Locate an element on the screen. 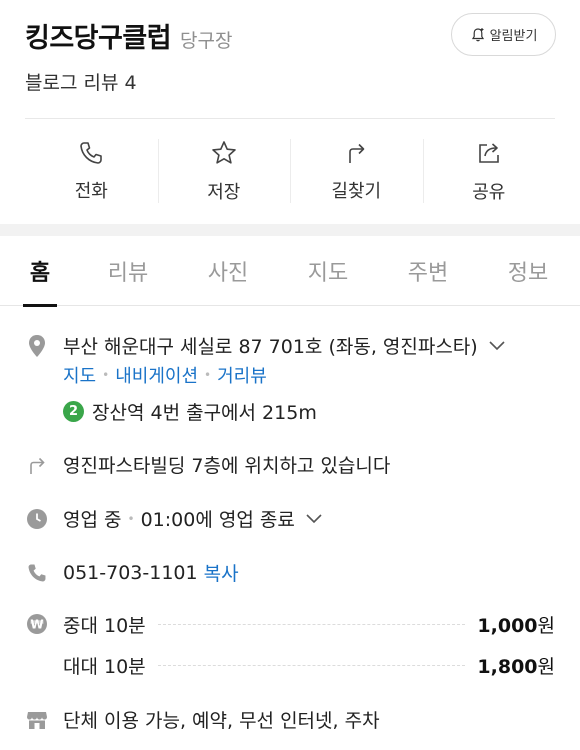  tab-home: 홈 is located at coordinates (40, 271).